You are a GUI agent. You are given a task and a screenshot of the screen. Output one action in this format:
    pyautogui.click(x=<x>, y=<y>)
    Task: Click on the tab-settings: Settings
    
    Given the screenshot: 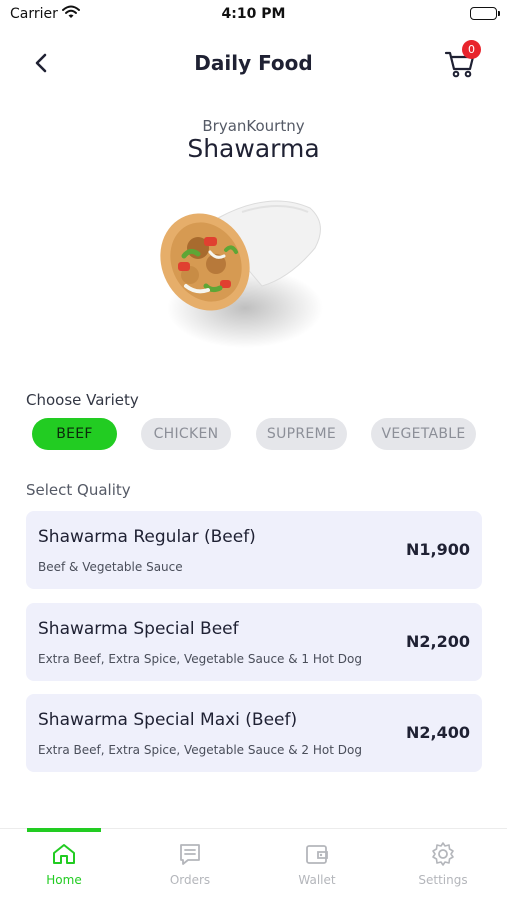 What is the action you would take?
    pyautogui.click(x=443, y=866)
    